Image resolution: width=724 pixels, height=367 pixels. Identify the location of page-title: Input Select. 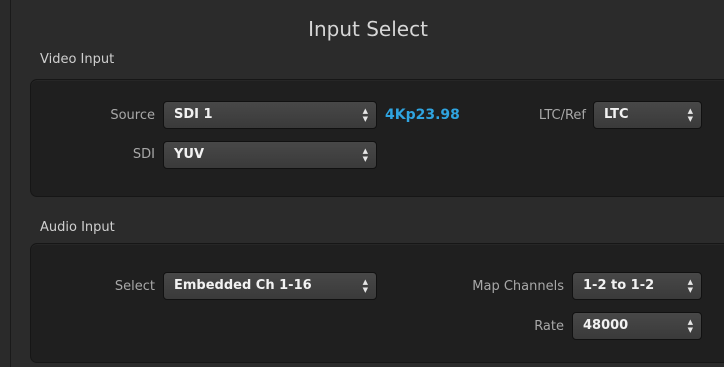
(368, 29).